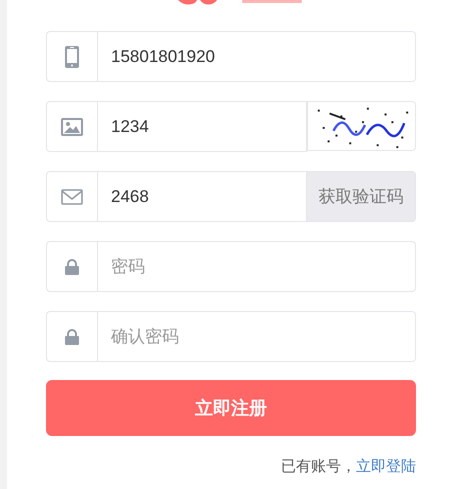  What do you see at coordinates (202, 196) in the screenshot?
I see `input-field: 2468` at bounding box center [202, 196].